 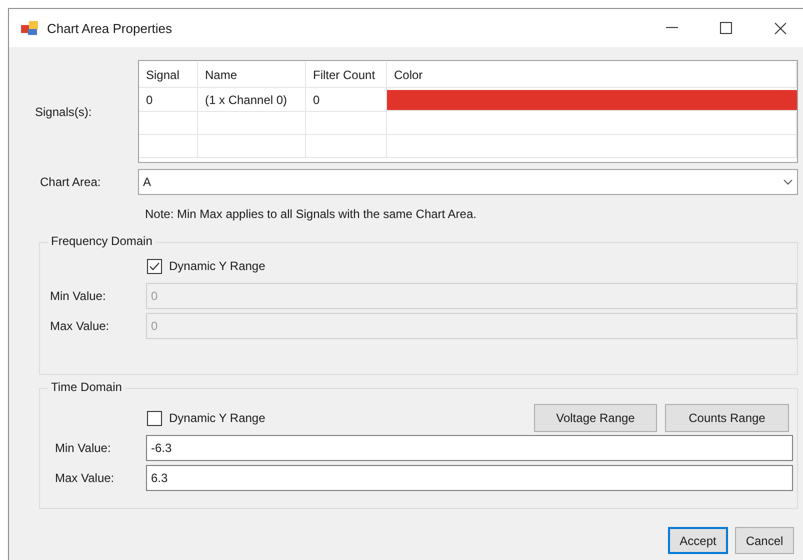 I want to click on dynamic-range-checkbox: Dynamic Y Range, so click(x=206, y=418).